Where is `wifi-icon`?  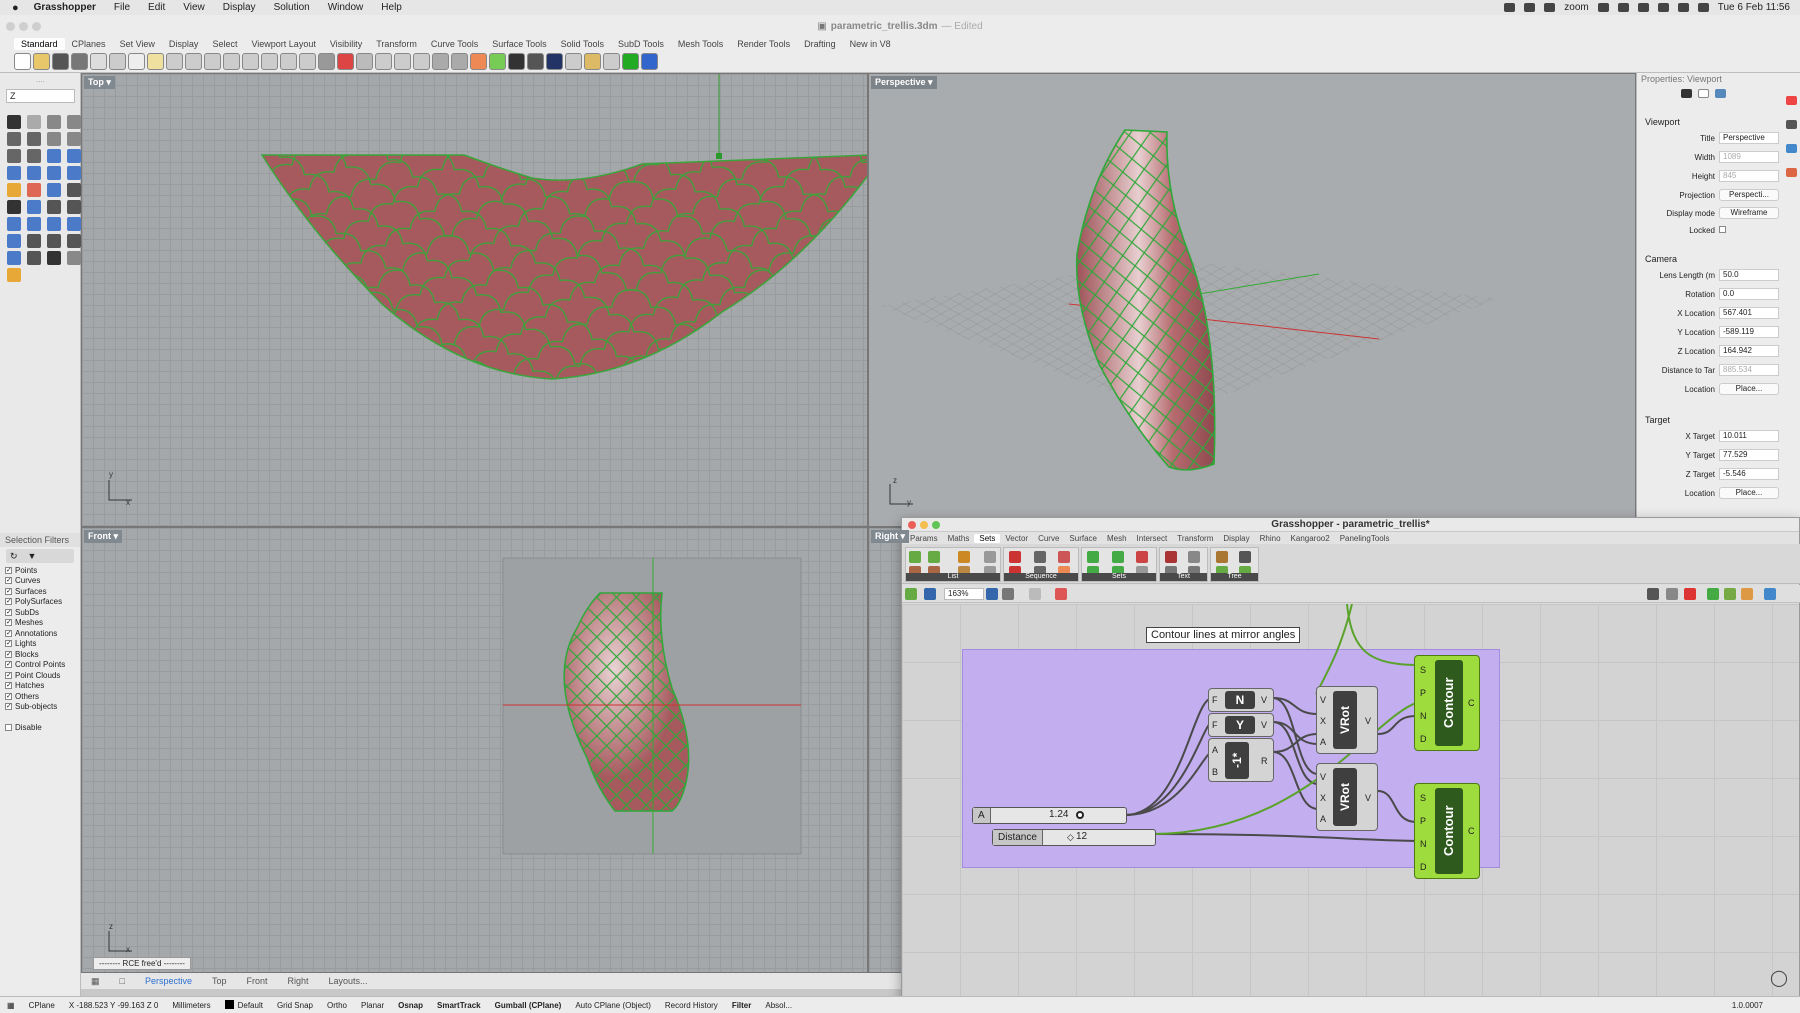 wifi-icon is located at coordinates (1663, 7).